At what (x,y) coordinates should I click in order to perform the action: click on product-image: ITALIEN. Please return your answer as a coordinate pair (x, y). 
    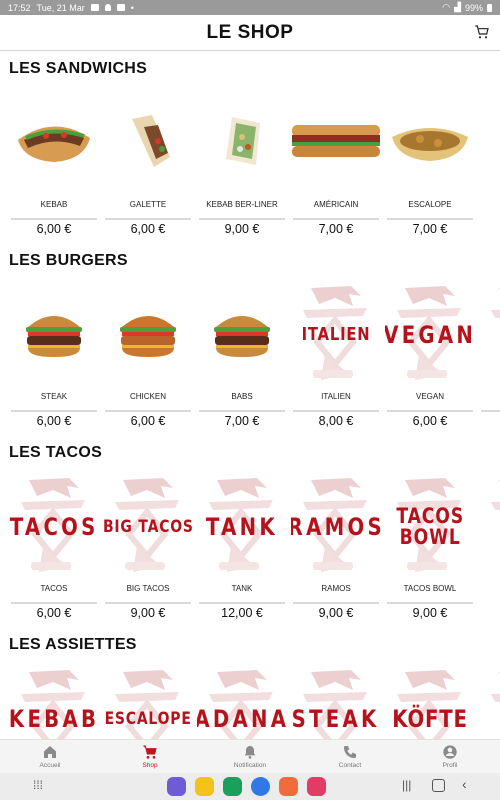
    Looking at the image, I should click on (336, 335).